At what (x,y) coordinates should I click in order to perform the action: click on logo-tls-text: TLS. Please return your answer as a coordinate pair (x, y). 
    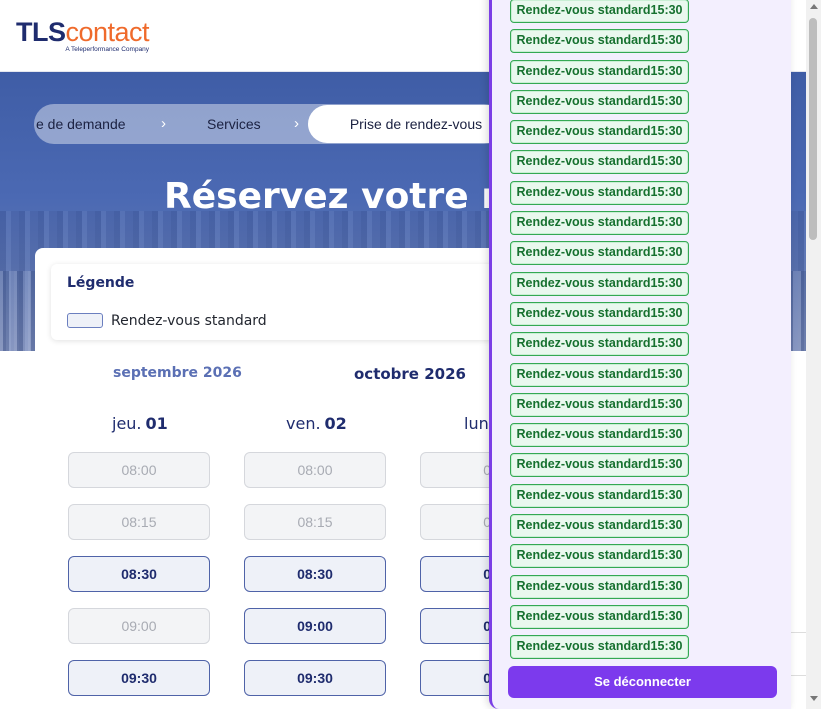
    Looking at the image, I should click on (41, 32).